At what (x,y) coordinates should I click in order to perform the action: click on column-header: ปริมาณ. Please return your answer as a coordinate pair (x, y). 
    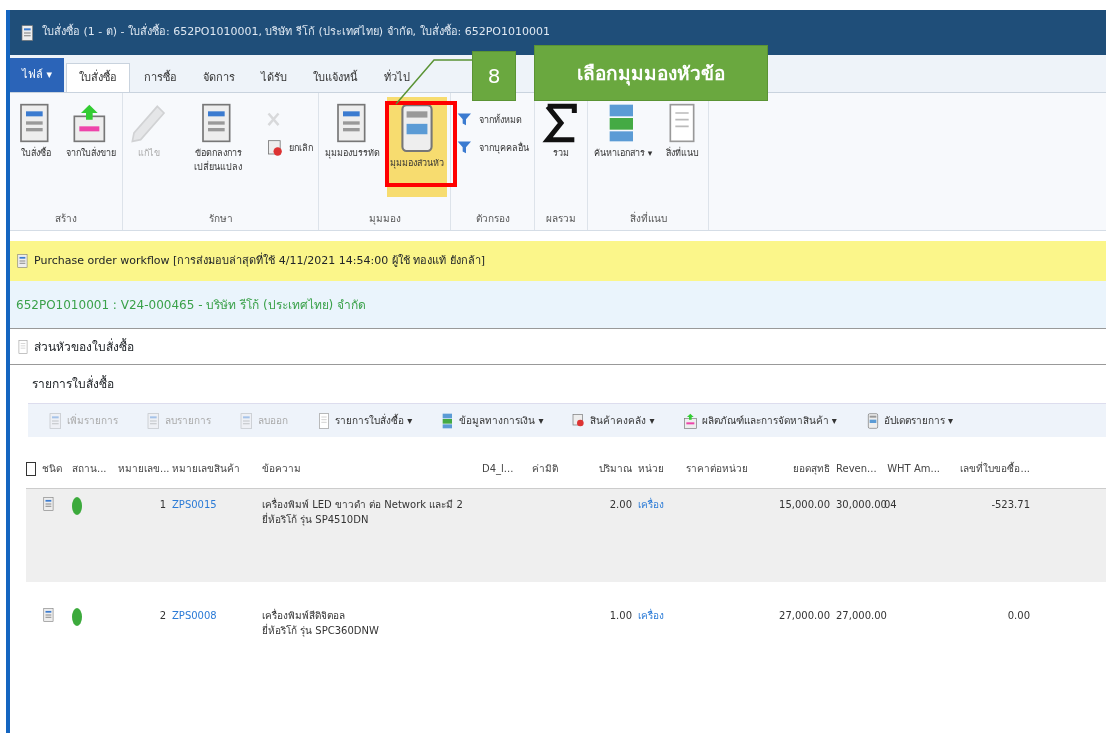
    Looking at the image, I should click on (610, 468).